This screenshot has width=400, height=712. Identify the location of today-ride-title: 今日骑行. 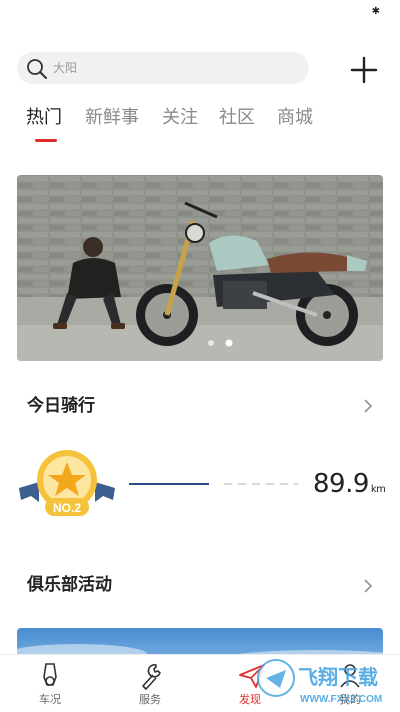
(61, 406).